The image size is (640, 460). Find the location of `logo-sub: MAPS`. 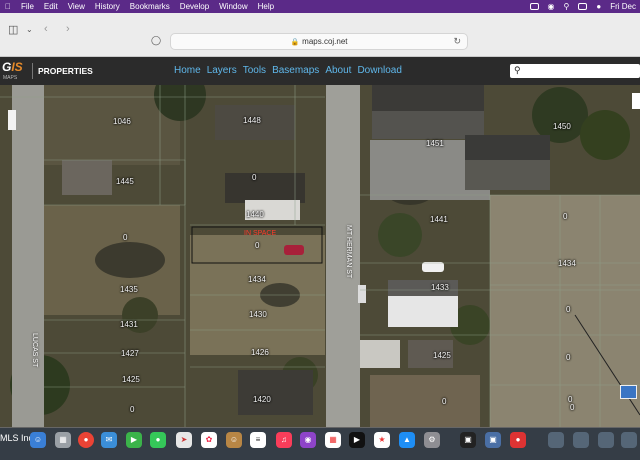

logo-sub: MAPS is located at coordinates (10, 78).